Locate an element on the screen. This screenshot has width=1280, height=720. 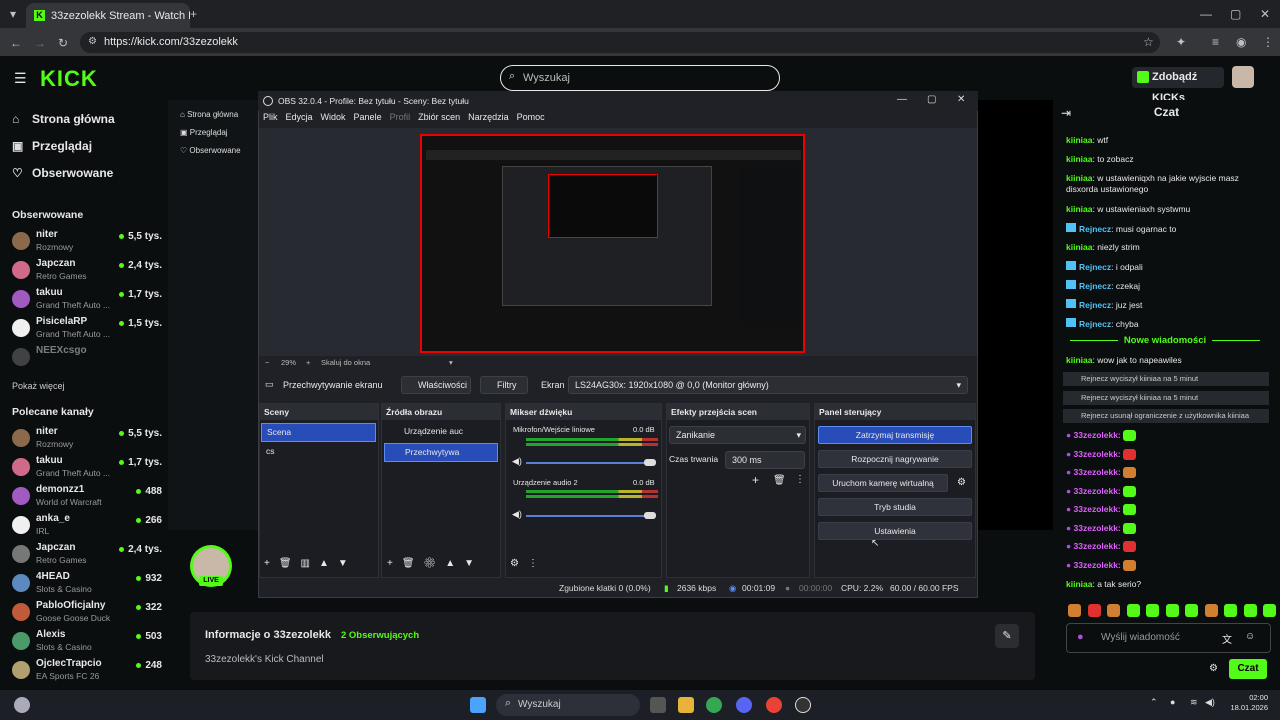
obs-menu-item: Zbiór scen is located at coordinates (439, 117).